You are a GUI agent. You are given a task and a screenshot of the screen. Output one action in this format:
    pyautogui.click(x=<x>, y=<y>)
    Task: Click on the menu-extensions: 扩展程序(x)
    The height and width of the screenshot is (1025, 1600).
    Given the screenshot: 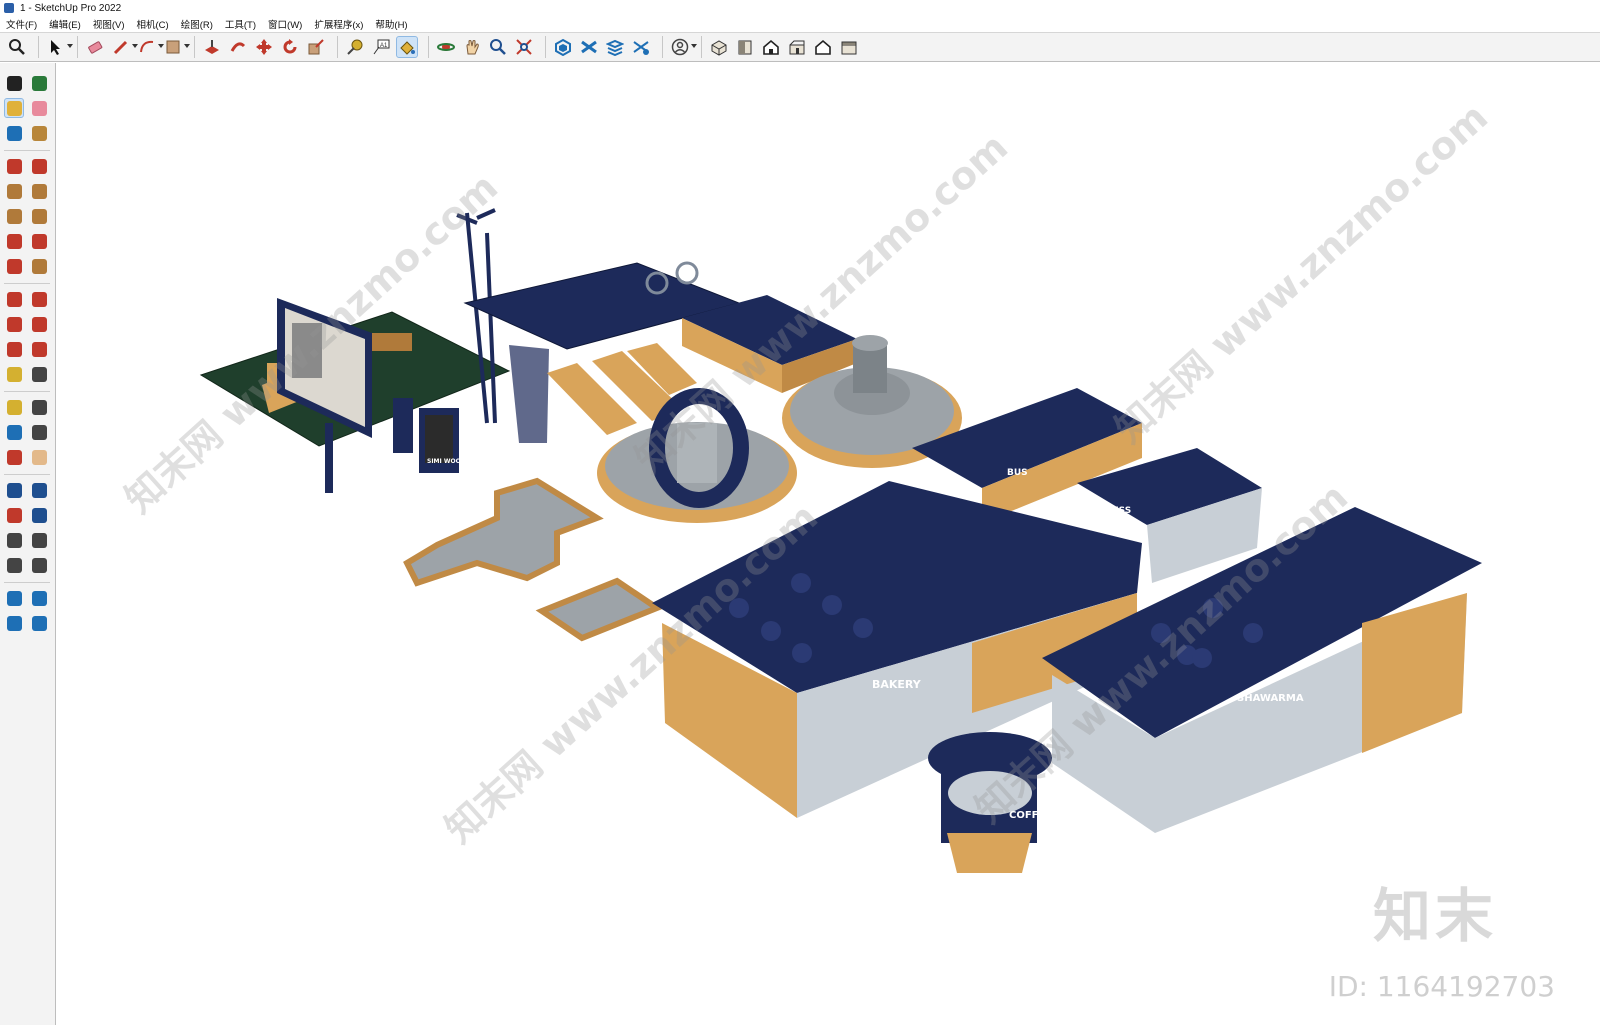 What is the action you would take?
    pyautogui.click(x=338, y=24)
    